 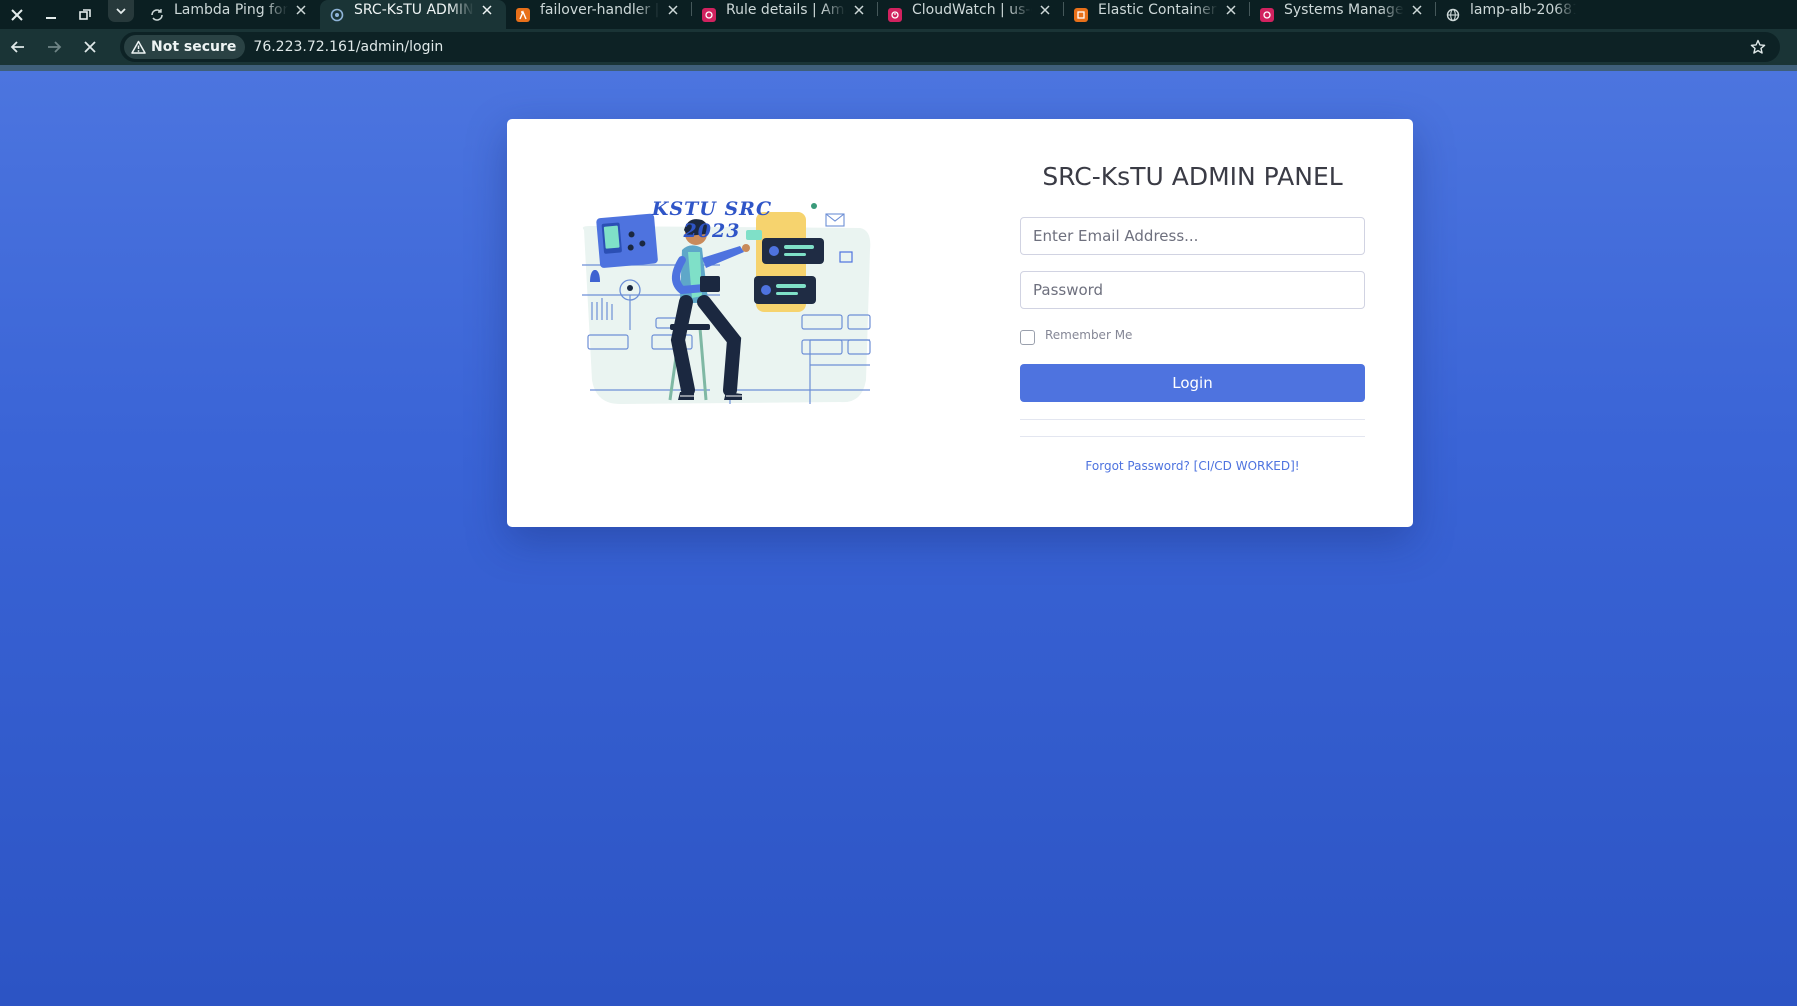 What do you see at coordinates (1453, 15) in the screenshot?
I see `globe-icon` at bounding box center [1453, 15].